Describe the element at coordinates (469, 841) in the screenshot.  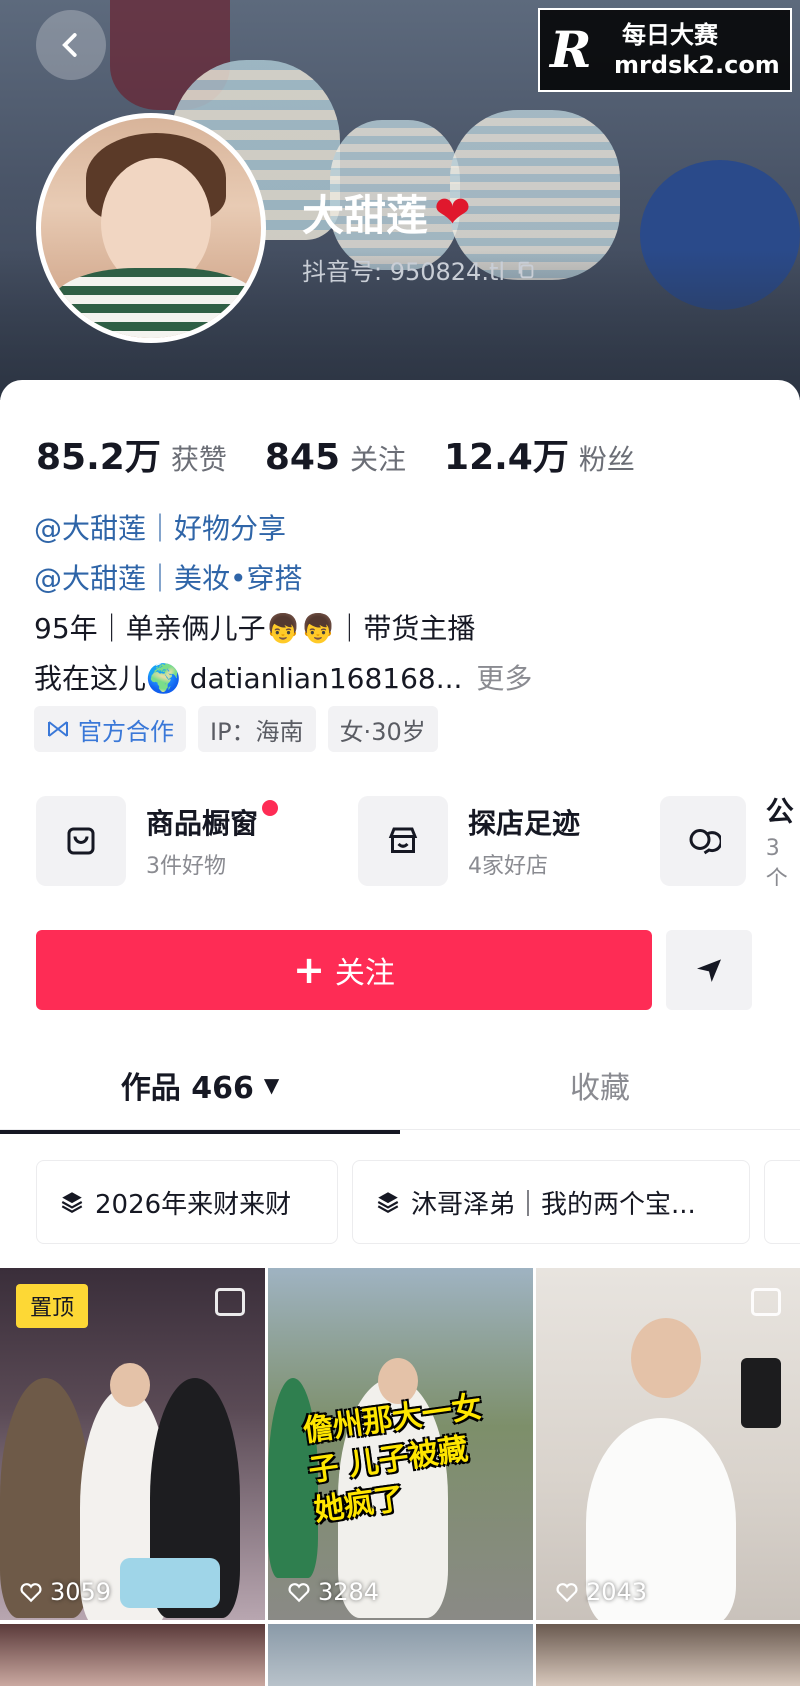
I see `service-store-visits: 探店足迹 4家好店` at that location.